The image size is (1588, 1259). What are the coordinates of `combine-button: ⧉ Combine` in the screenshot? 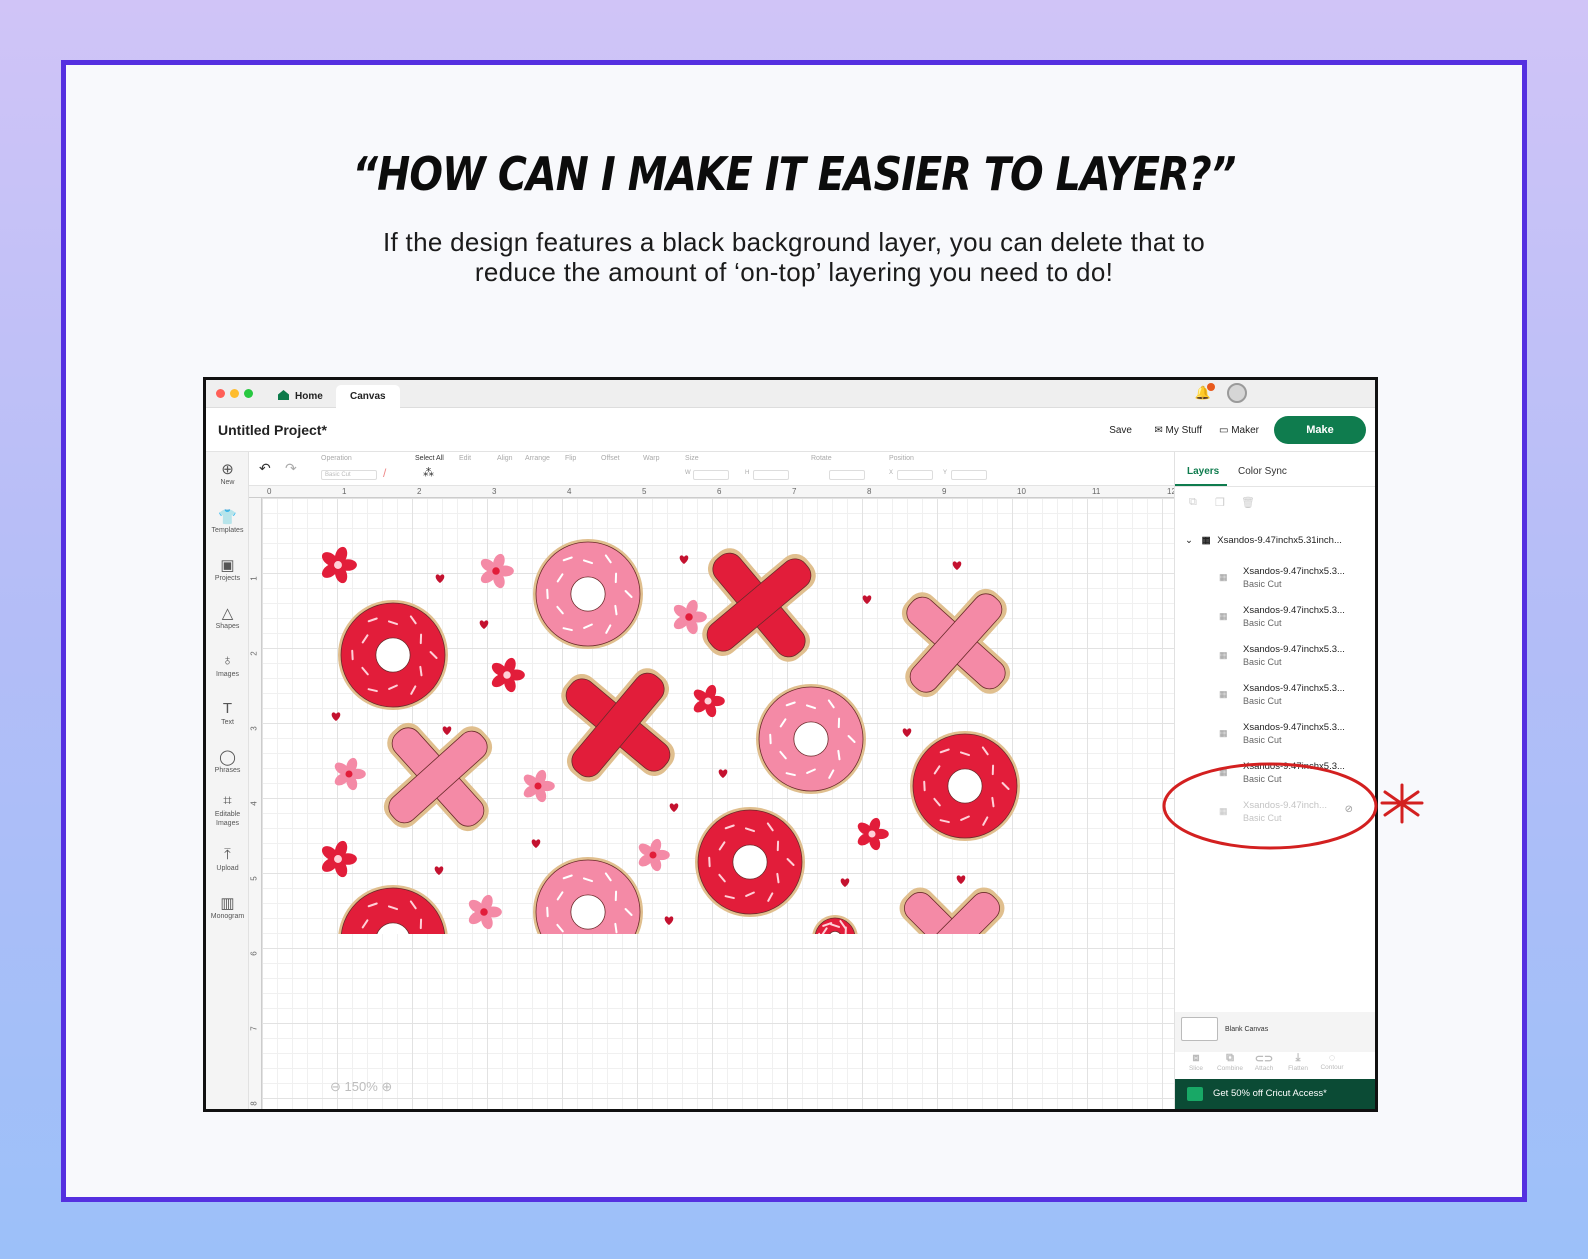 It's located at (1230, 1062).